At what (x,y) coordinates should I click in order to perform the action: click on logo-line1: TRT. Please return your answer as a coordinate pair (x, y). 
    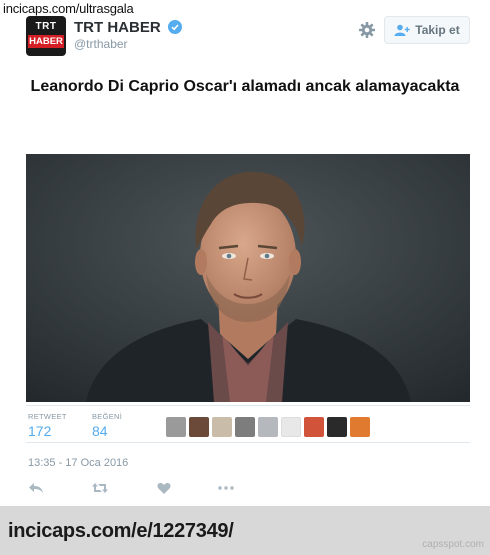
    Looking at the image, I should click on (46, 26).